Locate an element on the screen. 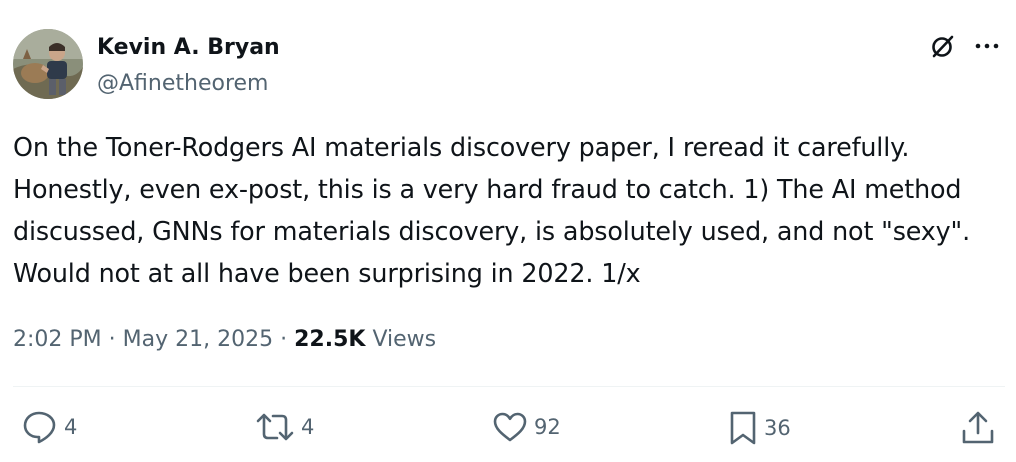 The width and height of the screenshot is (1016, 462). like-count: 92 is located at coordinates (547, 427).